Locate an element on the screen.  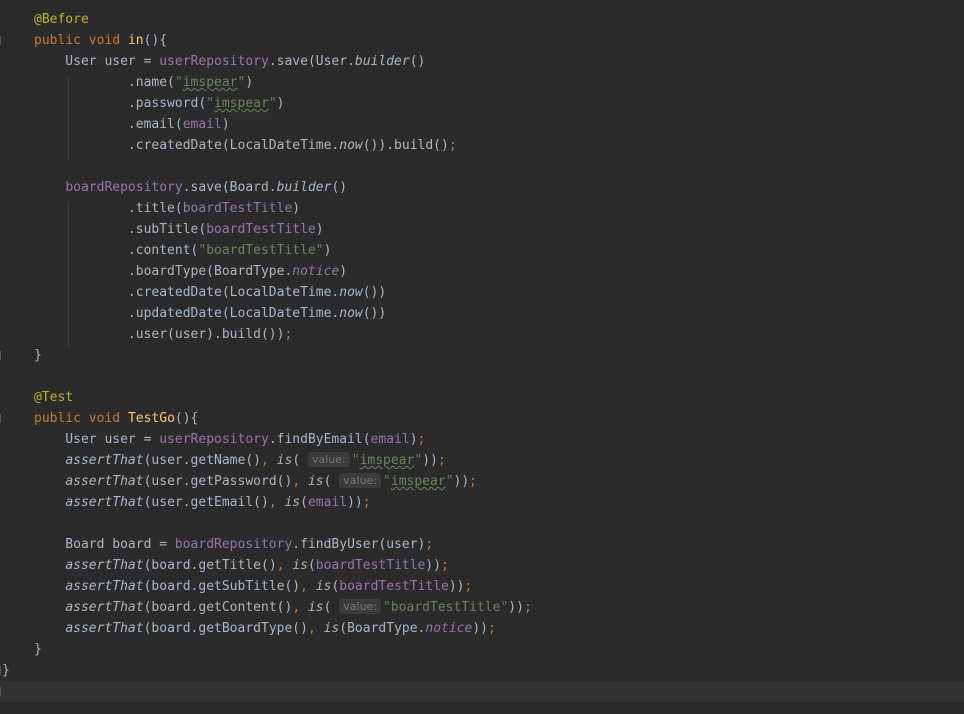
code-token: , is located at coordinates (296, 481).